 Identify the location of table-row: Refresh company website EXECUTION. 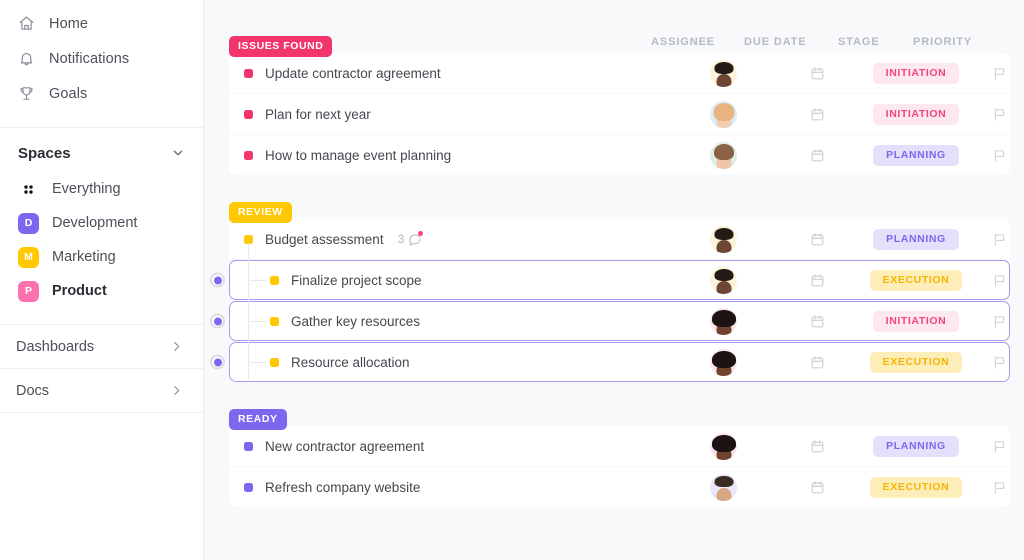
(619, 487).